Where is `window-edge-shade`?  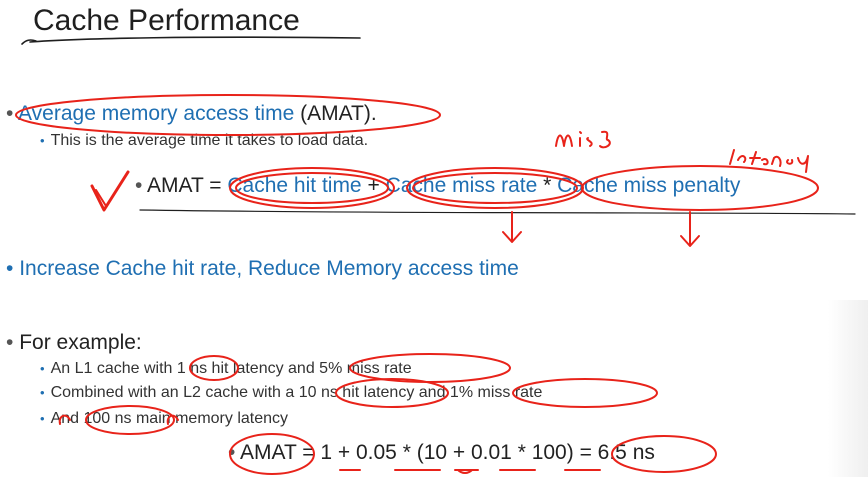 window-edge-shade is located at coordinates (848, 388).